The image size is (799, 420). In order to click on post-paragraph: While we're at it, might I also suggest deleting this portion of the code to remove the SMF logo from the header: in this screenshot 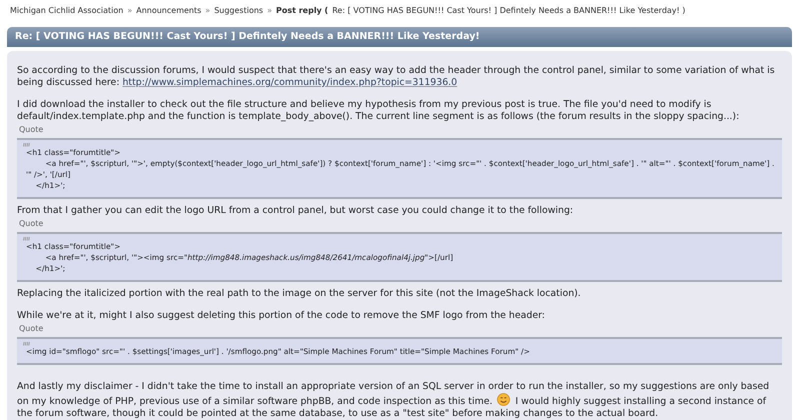, I will do `click(281, 316)`.